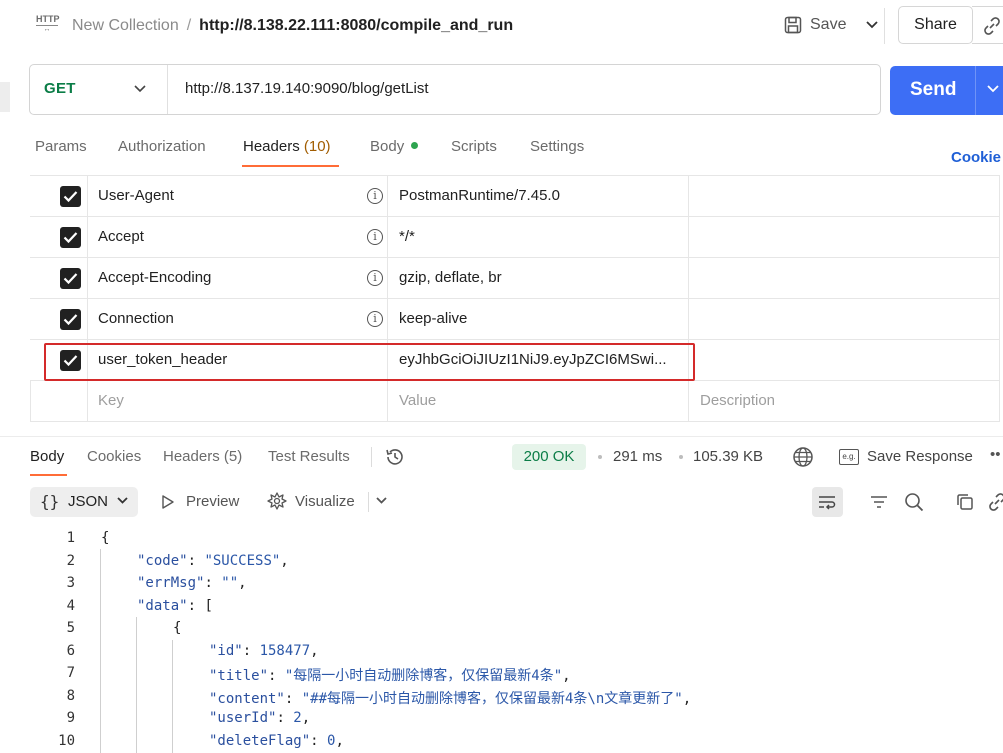 Image resolution: width=1003 pixels, height=753 pixels. What do you see at coordinates (474, 146) in the screenshot?
I see `tab-scripts: Scripts` at bounding box center [474, 146].